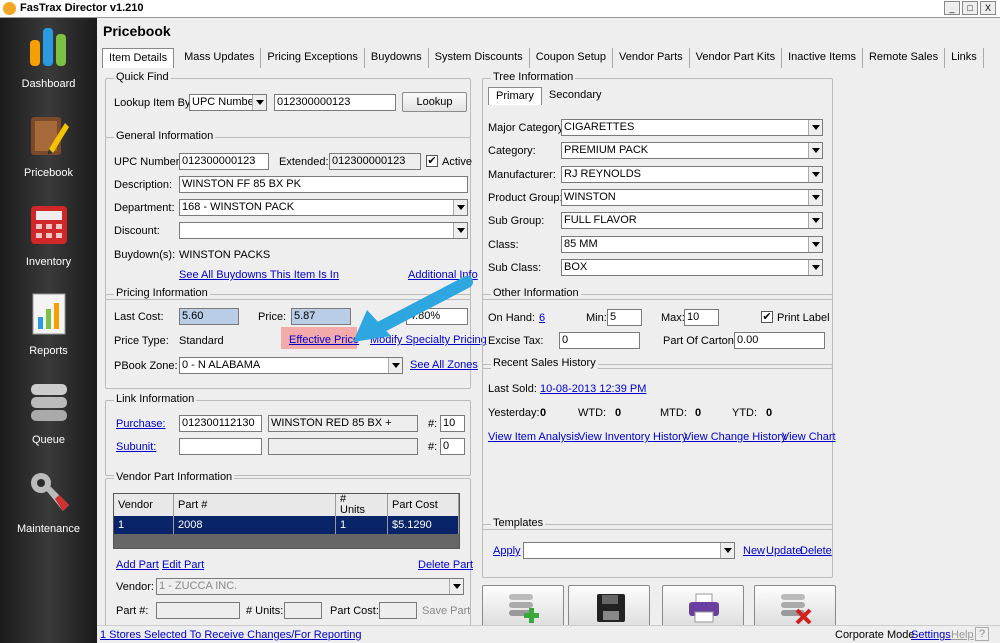 This screenshot has height=643, width=1000. What do you see at coordinates (736, 58) in the screenshot?
I see `tab-vendor-part-kits: Vendor Part Kits` at bounding box center [736, 58].